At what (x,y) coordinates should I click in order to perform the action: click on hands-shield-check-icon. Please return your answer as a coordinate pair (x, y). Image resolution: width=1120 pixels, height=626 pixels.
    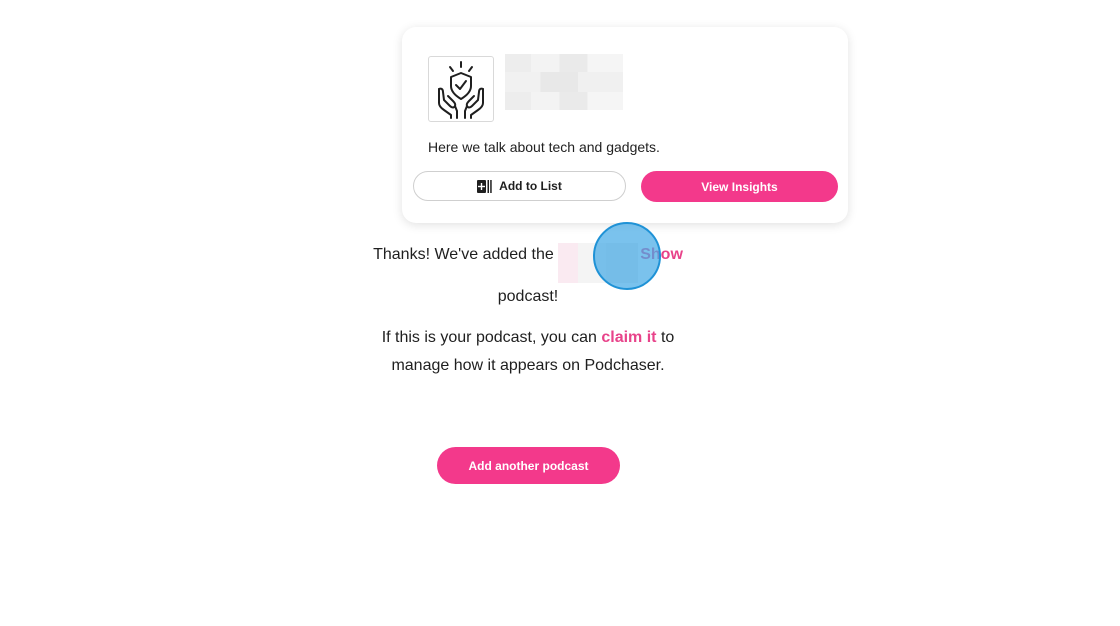
    Looking at the image, I should click on (461, 90).